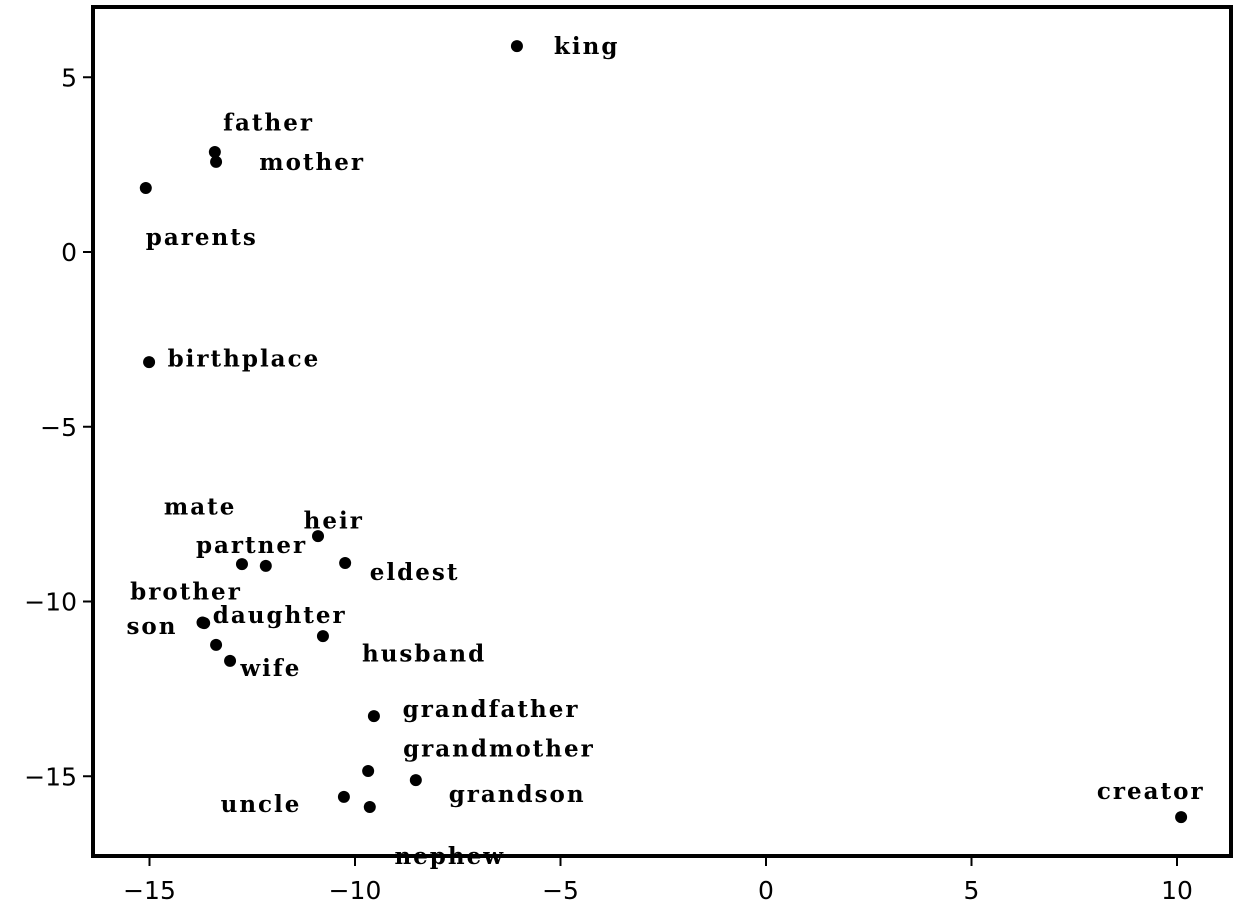 The height and width of the screenshot is (909, 1240). What do you see at coordinates (1151, 791) in the screenshot?
I see `point-label-creator: creator` at bounding box center [1151, 791].